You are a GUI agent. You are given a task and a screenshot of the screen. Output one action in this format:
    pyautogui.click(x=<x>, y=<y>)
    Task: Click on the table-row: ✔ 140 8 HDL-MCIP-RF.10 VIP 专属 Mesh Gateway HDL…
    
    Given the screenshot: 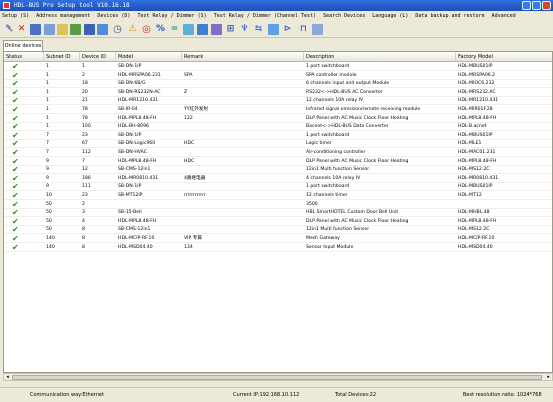 What is the action you would take?
    pyautogui.click(x=278, y=239)
    